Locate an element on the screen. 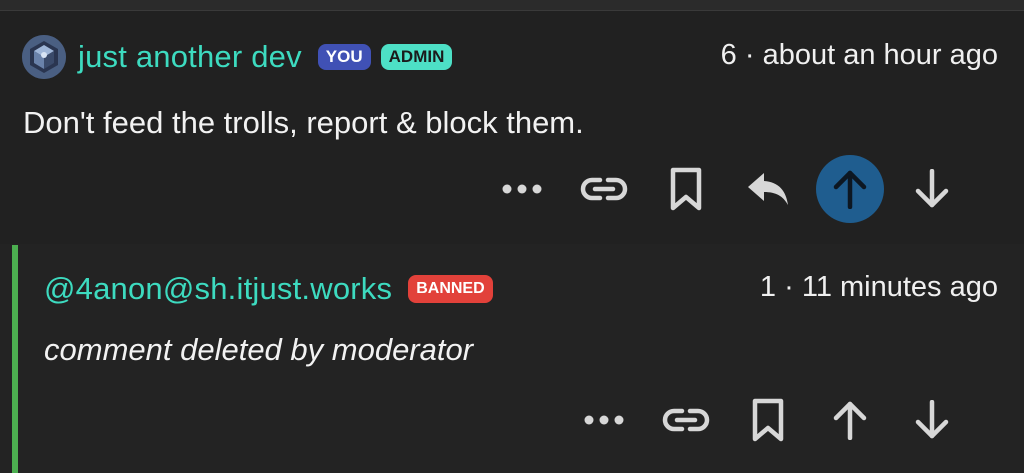 Image resolution: width=1024 pixels, height=473 pixels. top-divider is located at coordinates (512, 5).